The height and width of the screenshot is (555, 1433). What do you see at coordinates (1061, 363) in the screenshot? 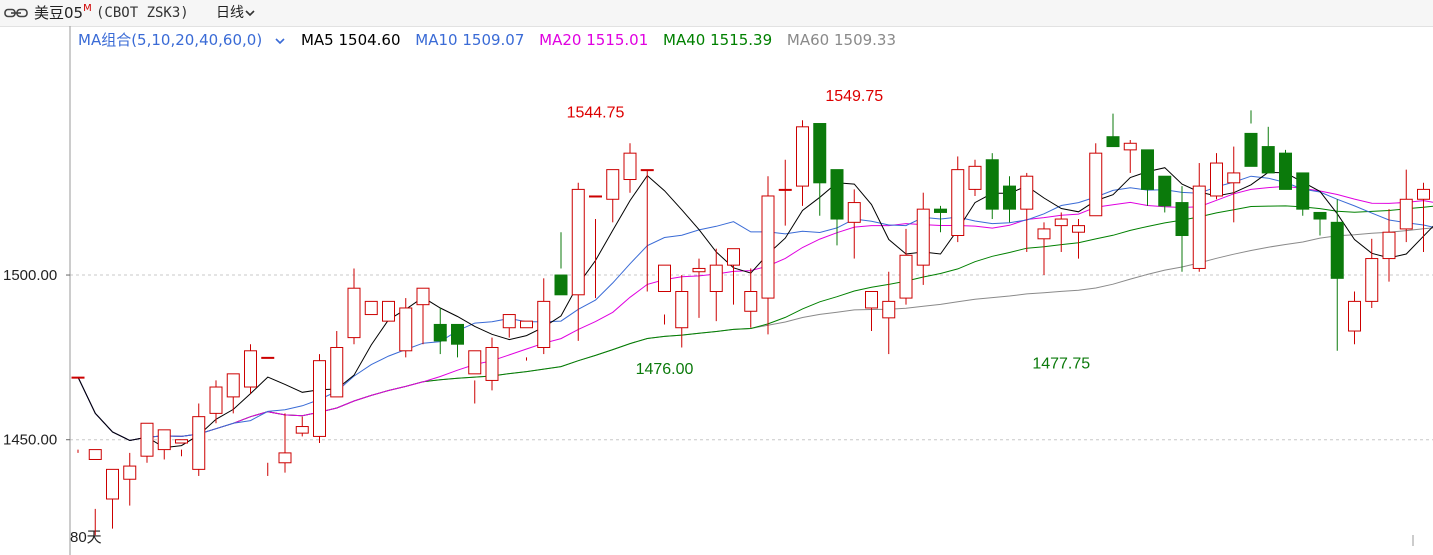
I see `low-price-label: 1477.75` at bounding box center [1061, 363].